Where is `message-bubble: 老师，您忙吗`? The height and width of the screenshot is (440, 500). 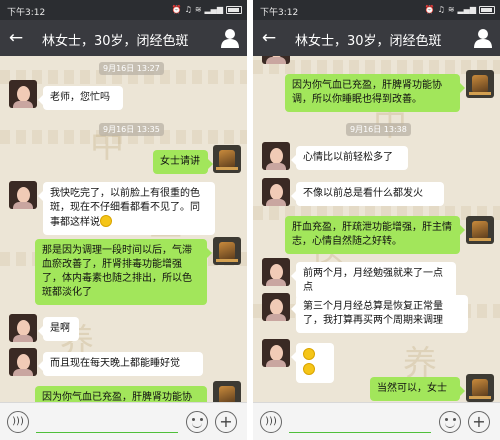 message-bubble: 老师，您忙吗 is located at coordinates (80, 98).